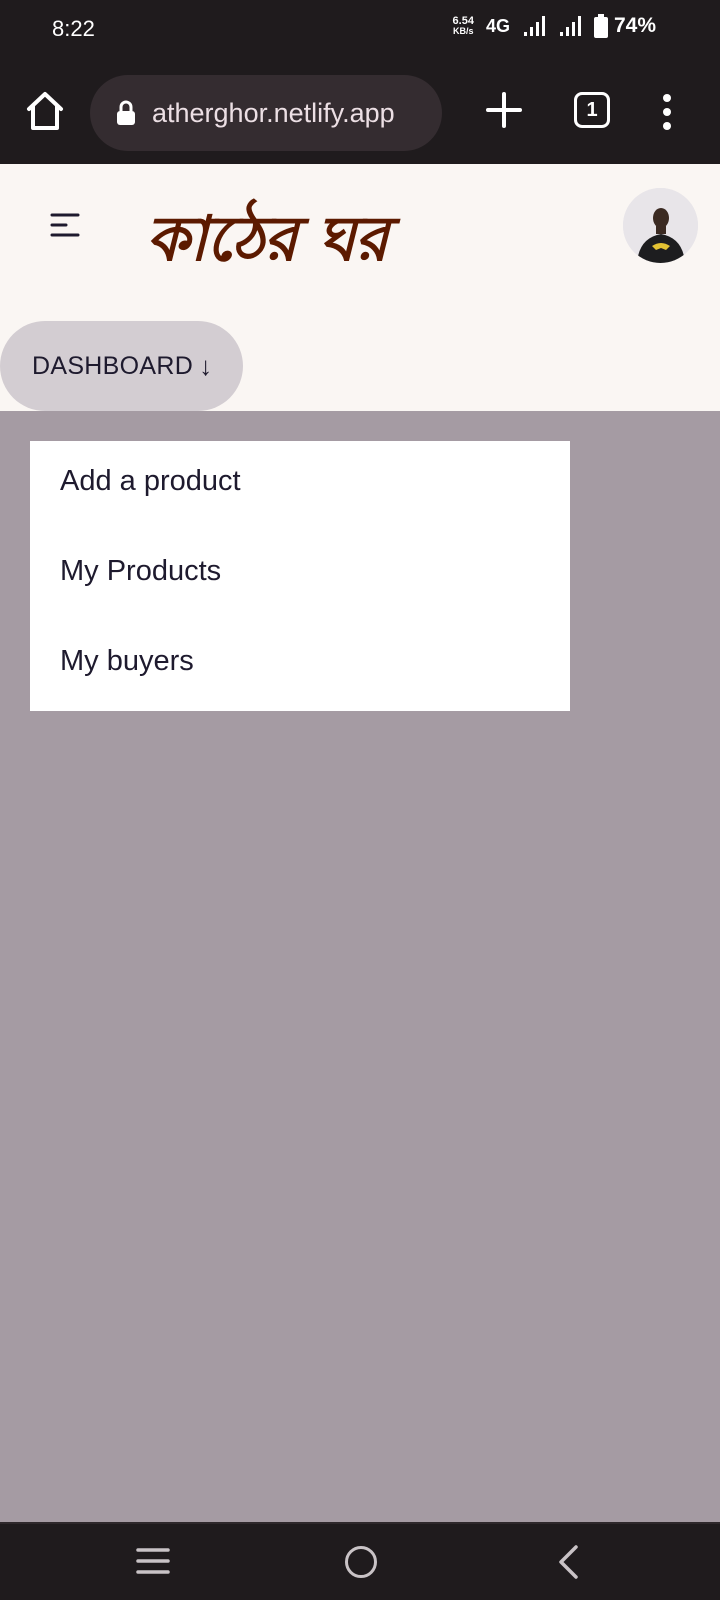  I want to click on net-speed-value: 6.54, so click(463, 21).